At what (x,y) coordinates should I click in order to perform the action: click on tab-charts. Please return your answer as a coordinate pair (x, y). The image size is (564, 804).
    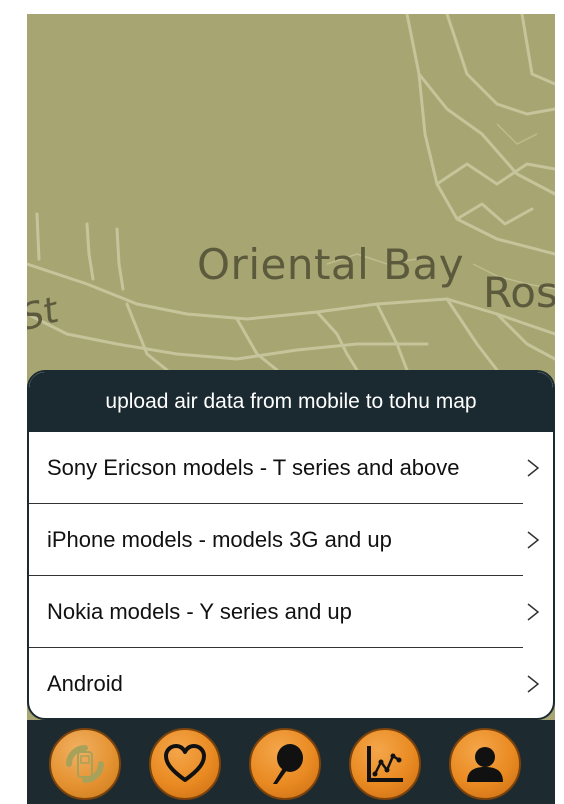
    Looking at the image, I should click on (385, 764).